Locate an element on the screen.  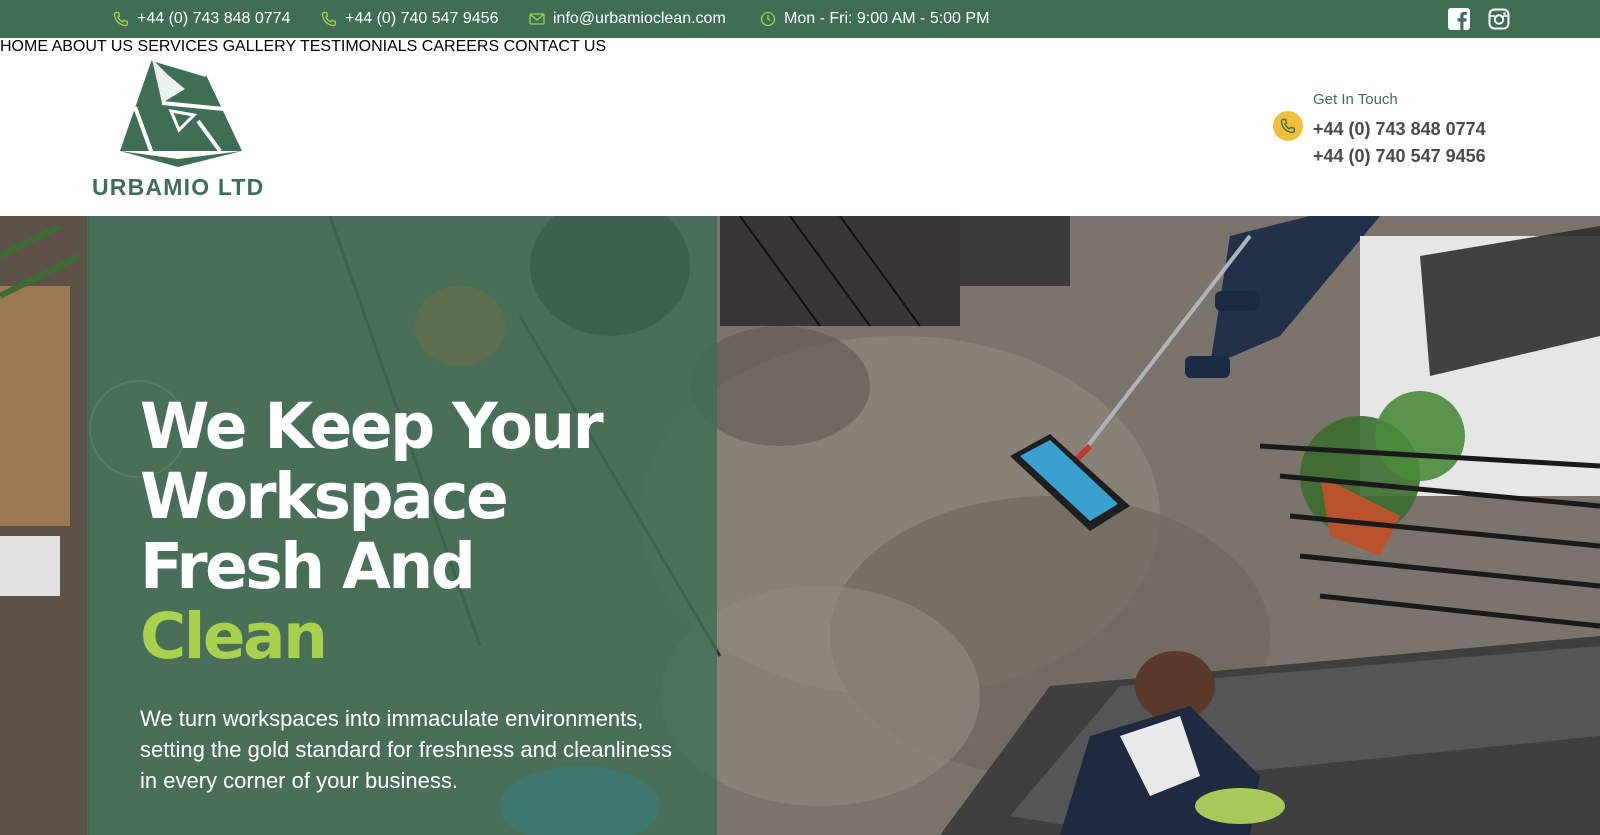
nav-services: SERVICES is located at coordinates (178, 46).